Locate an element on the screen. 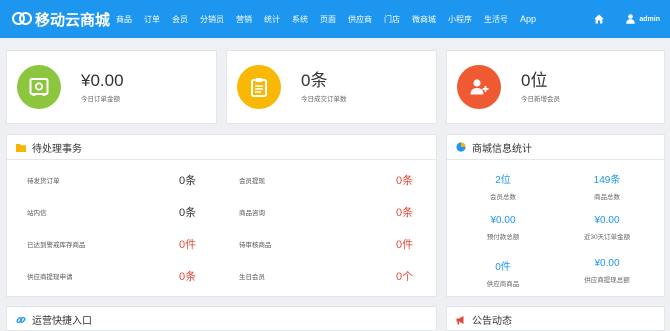 The width and height of the screenshot is (670, 331). safe-icon is located at coordinates (39, 87).